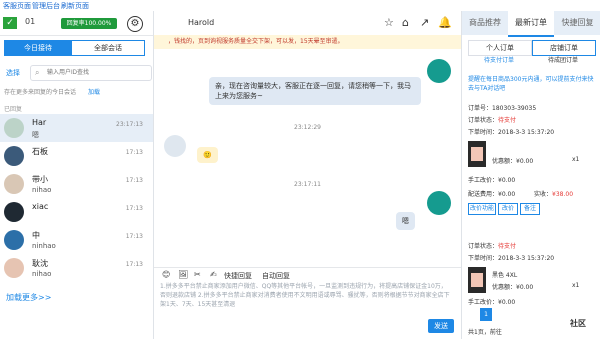 The image size is (600, 339). I want to click on order-time: 下单时间：2018-3-3 15:37:20, so click(511, 132).